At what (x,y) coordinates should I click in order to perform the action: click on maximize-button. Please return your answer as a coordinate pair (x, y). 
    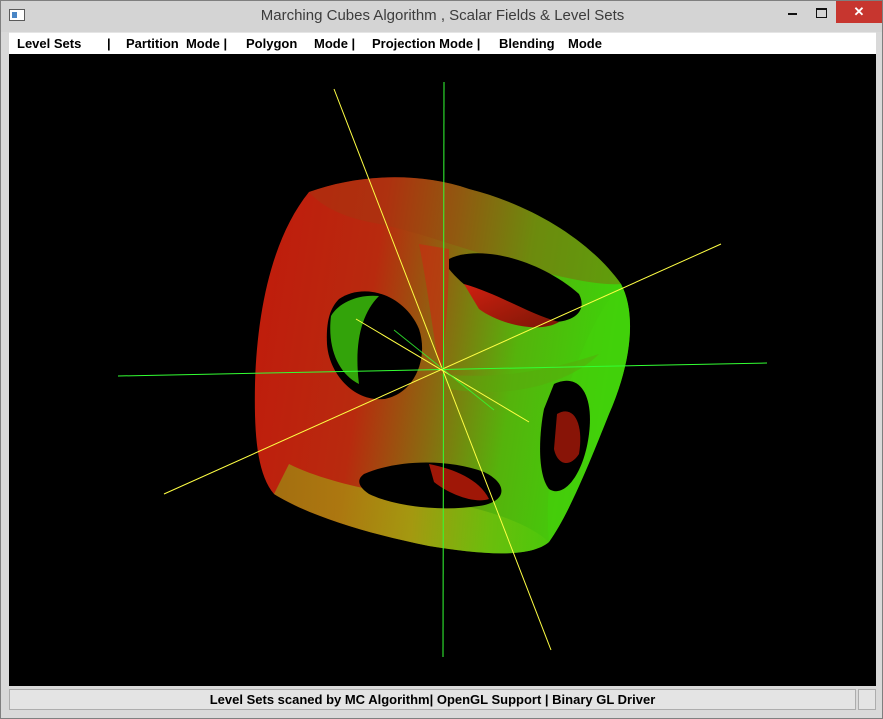
    Looking at the image, I should click on (821, 12).